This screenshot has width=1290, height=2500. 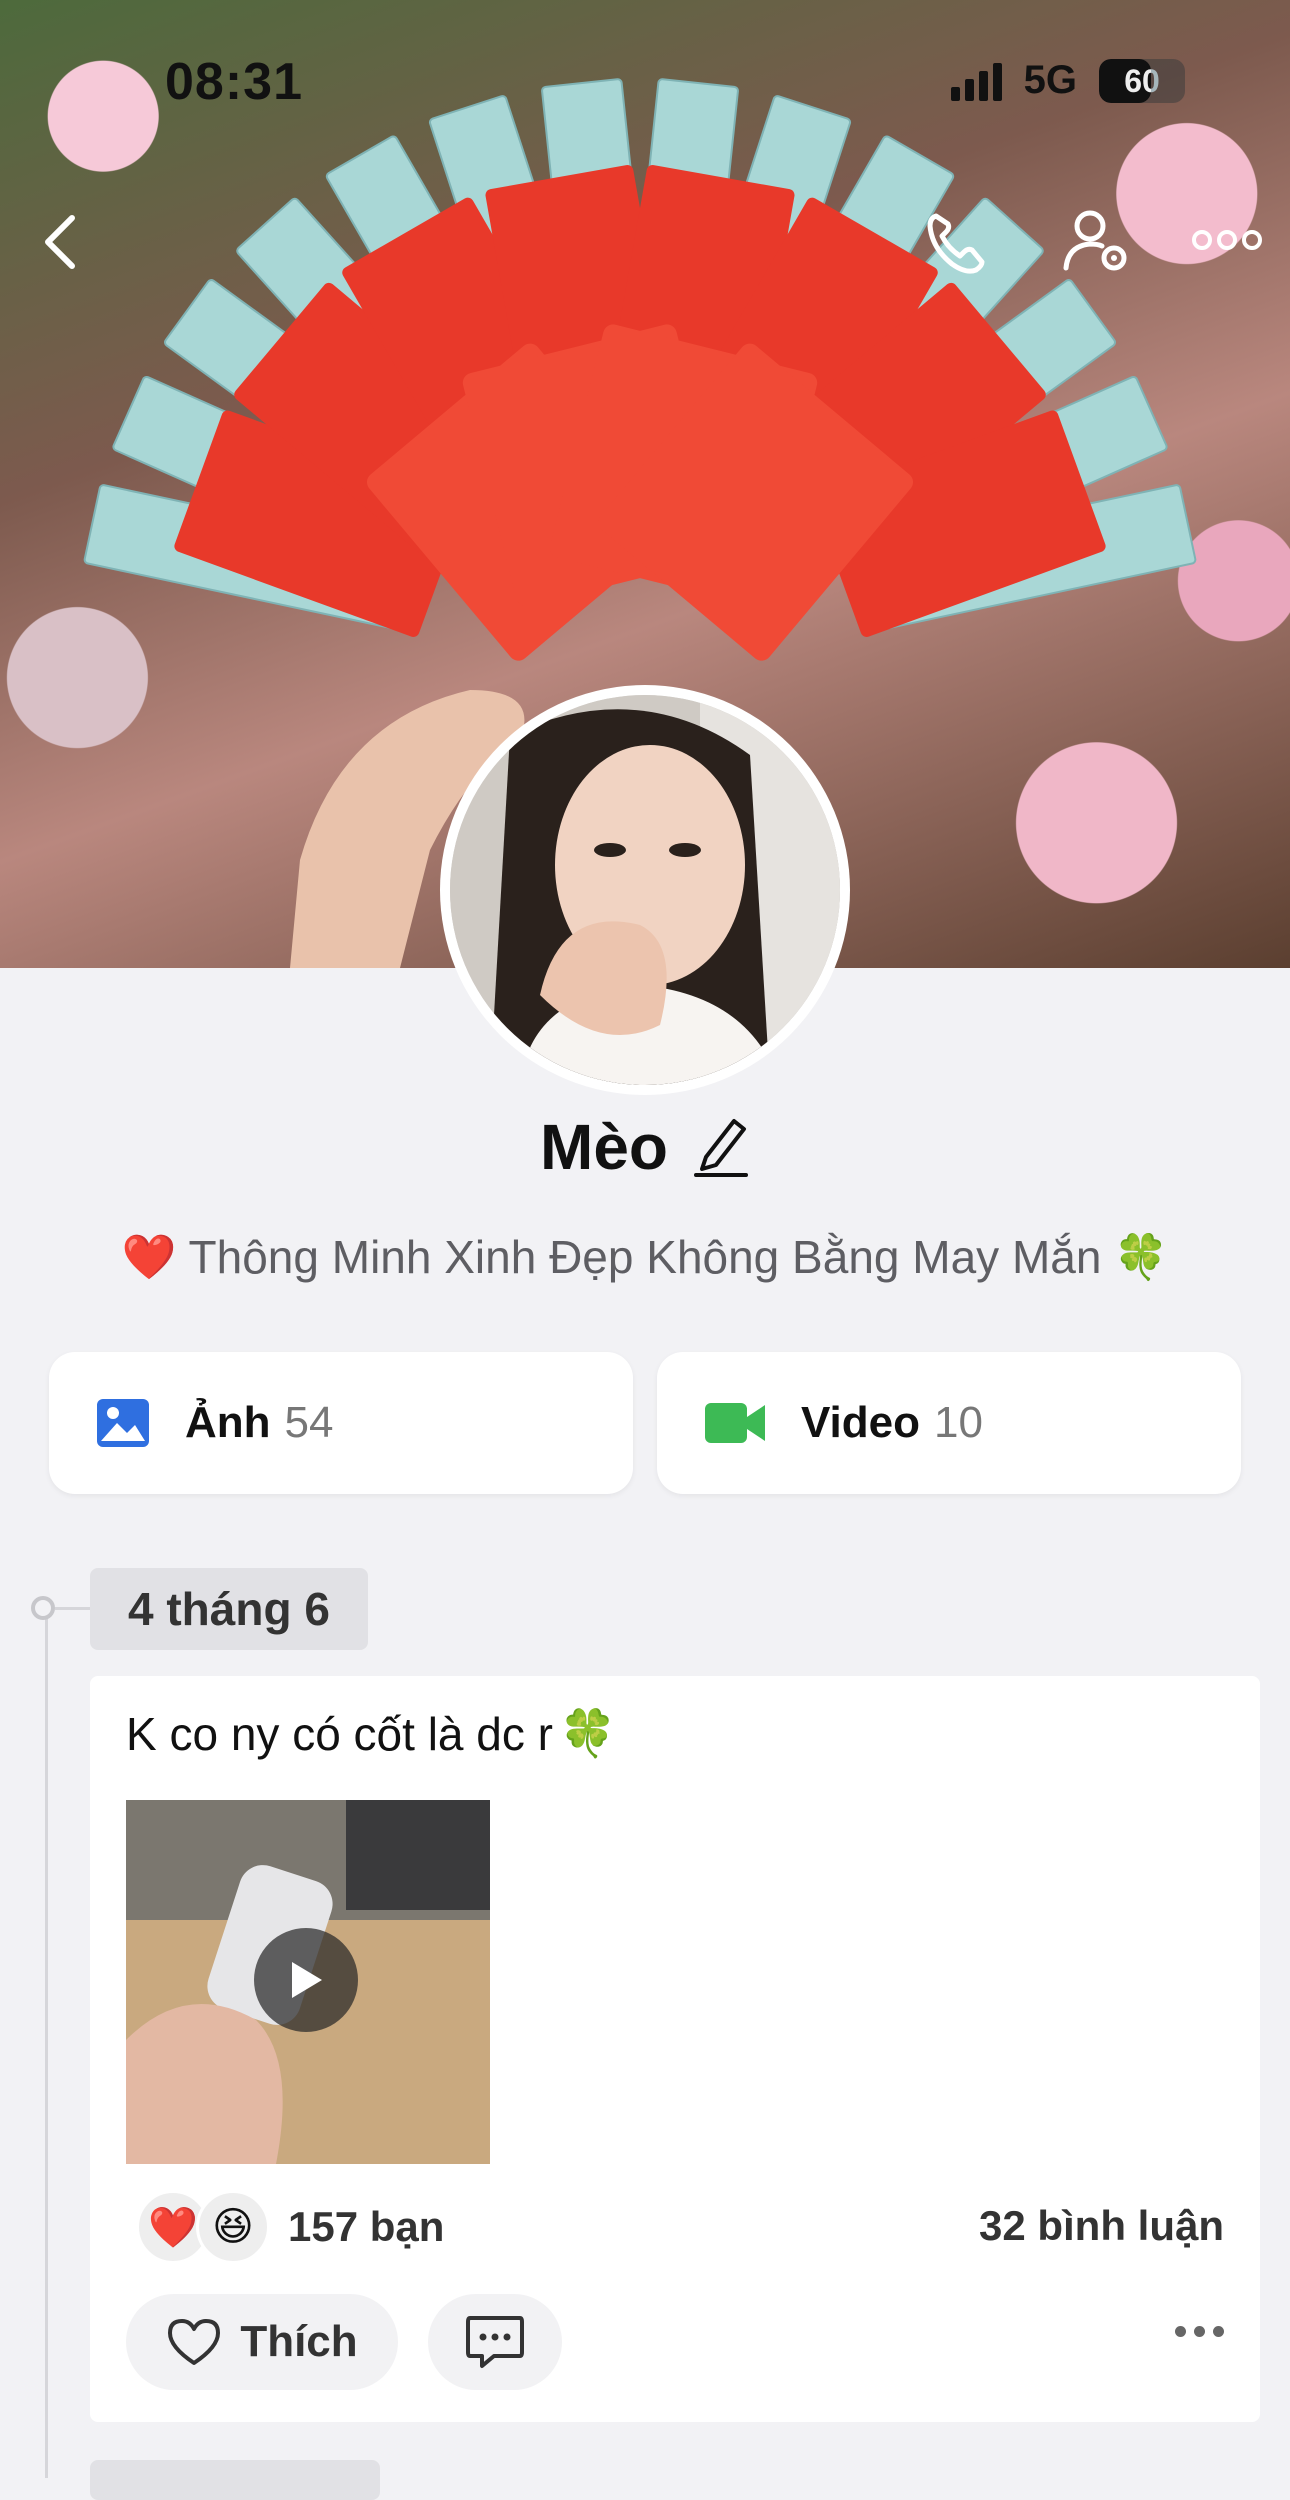 What do you see at coordinates (604, 1147) in the screenshot?
I see `profile-name: Mèo` at bounding box center [604, 1147].